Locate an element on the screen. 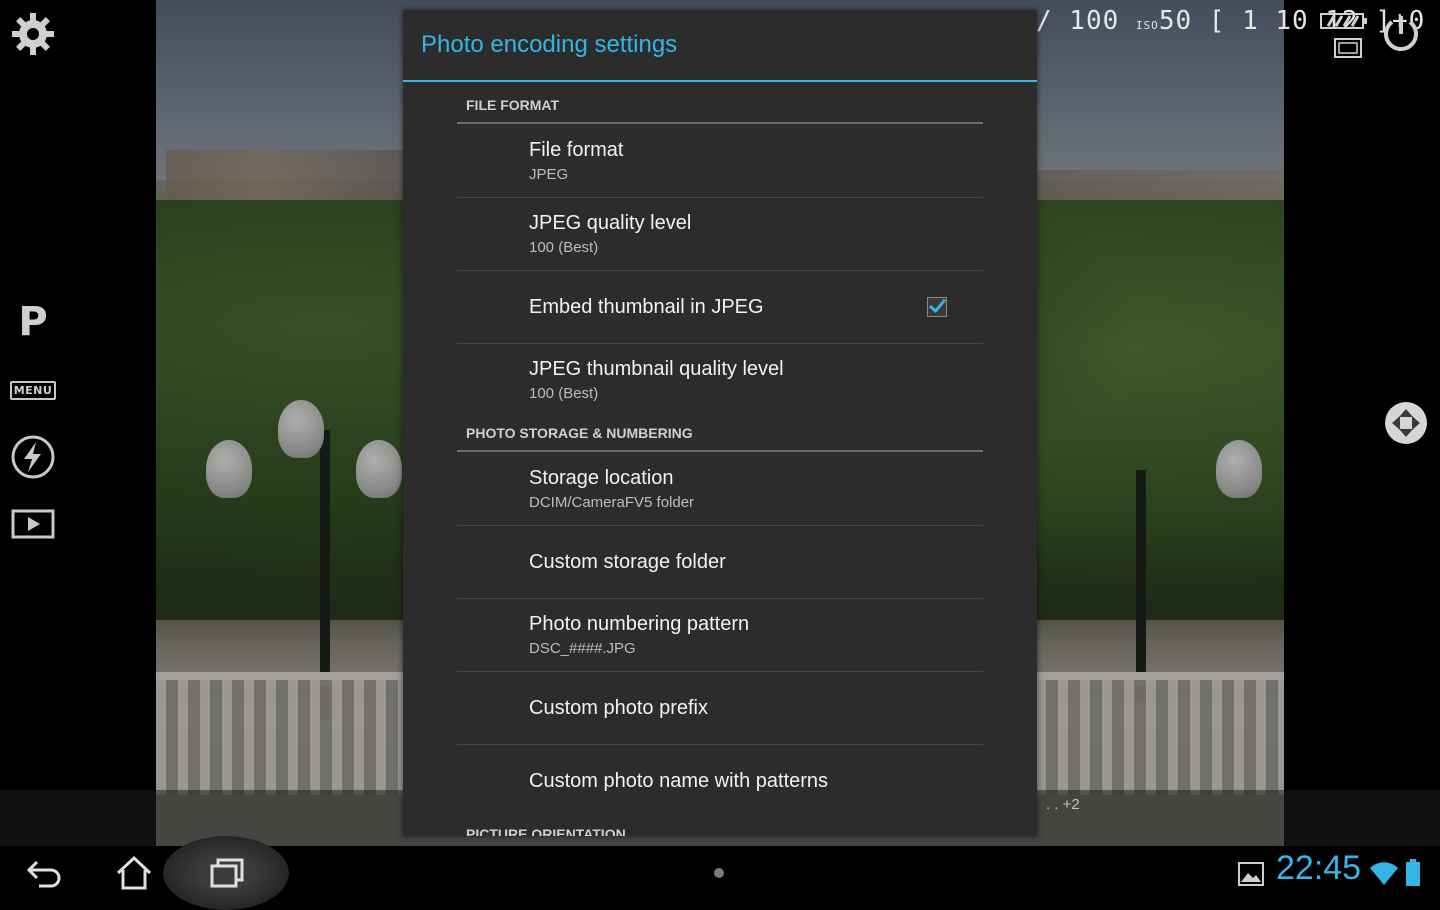  pref-custom-storage-folder: Custom storage folder is located at coordinates (720, 562).